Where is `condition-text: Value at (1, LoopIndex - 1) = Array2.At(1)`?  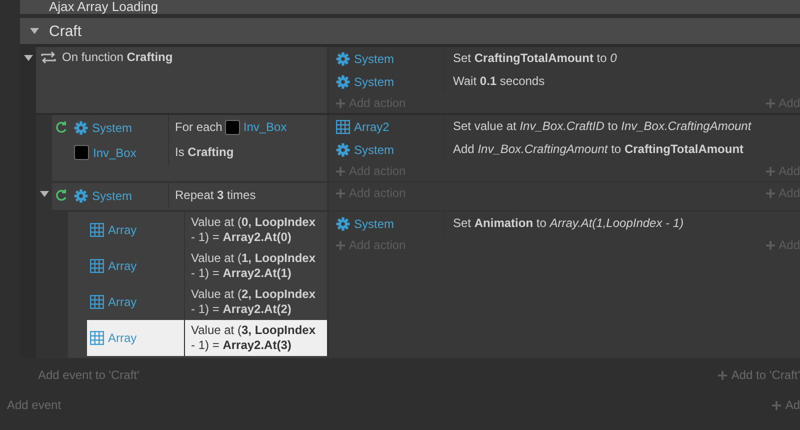 condition-text: Value at (1, LoopIndex - 1) = Array2.At(1) is located at coordinates (254, 266).